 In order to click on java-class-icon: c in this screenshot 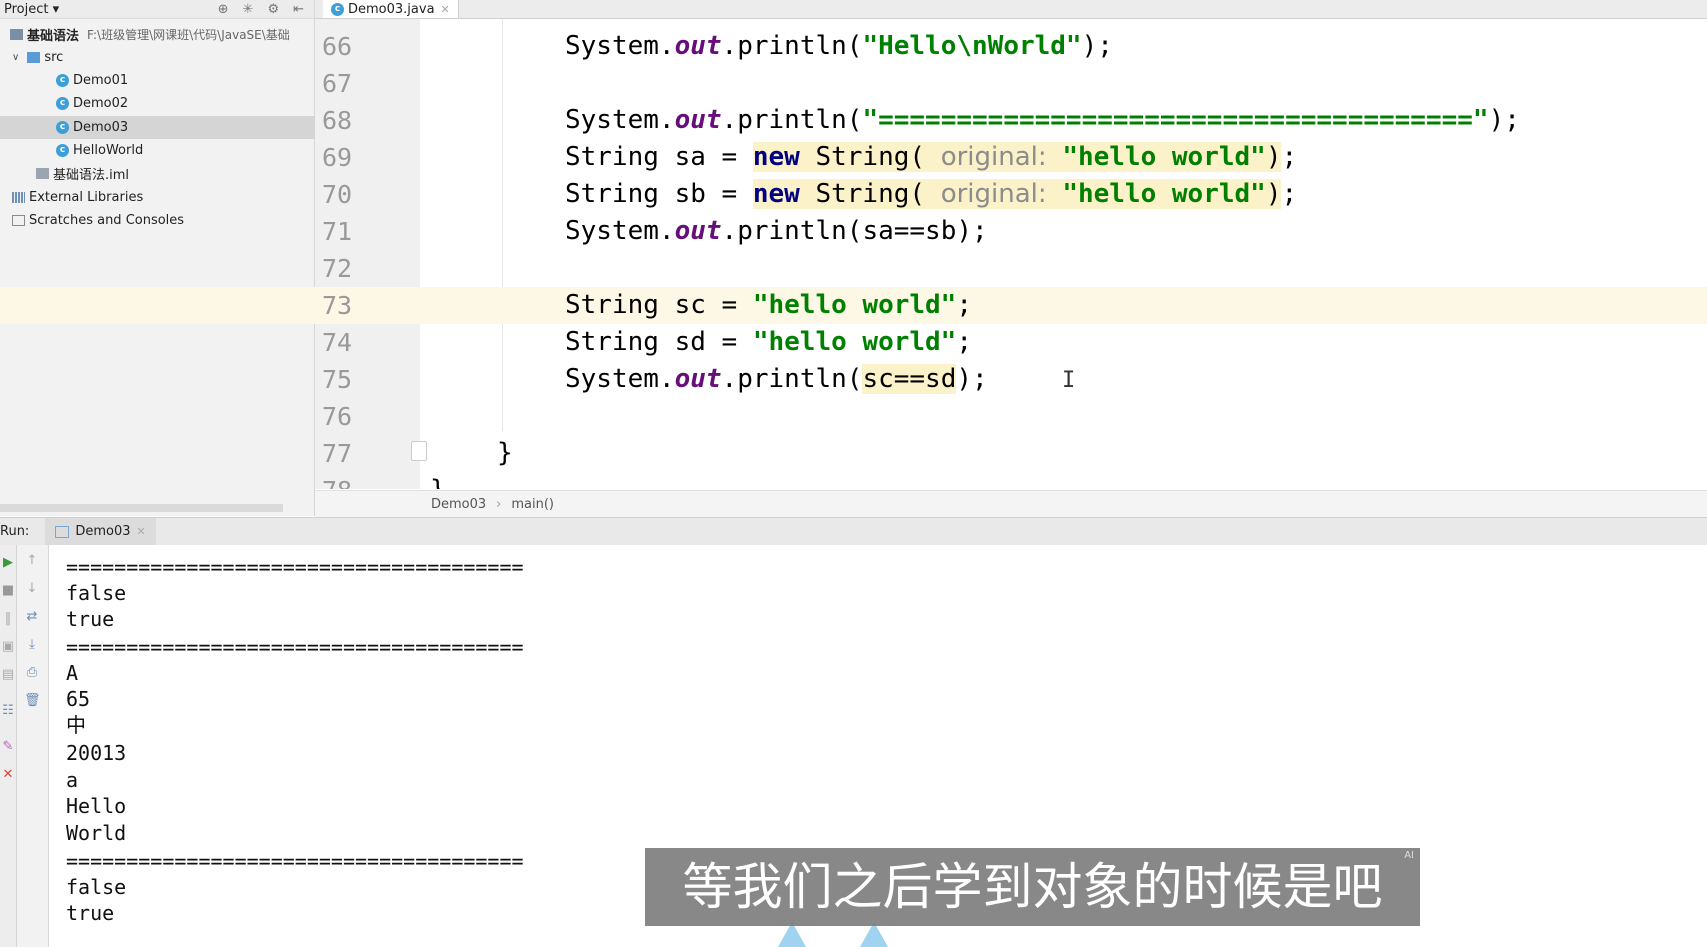, I will do `click(337, 9)`.